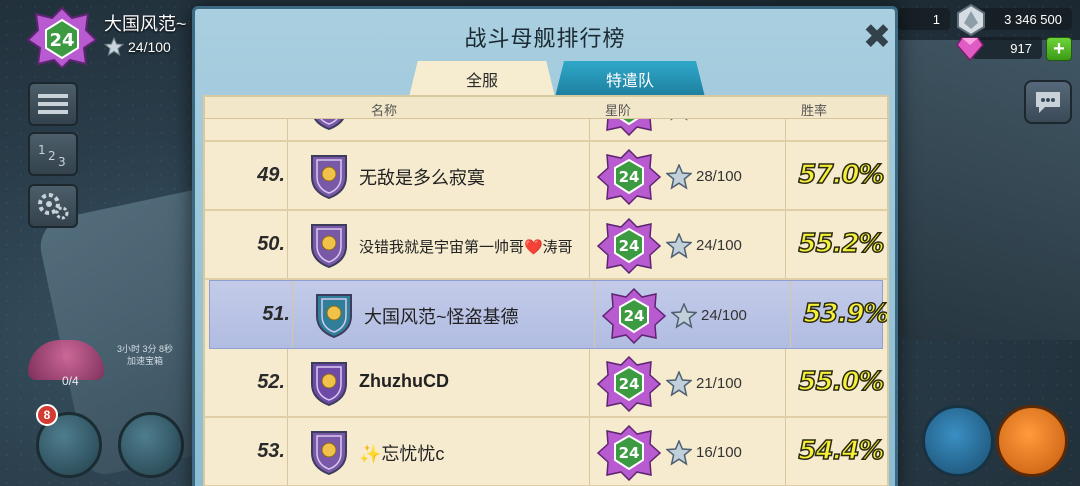  Describe the element at coordinates (271, 175) in the screenshot. I see `rank-number: 49.` at that location.